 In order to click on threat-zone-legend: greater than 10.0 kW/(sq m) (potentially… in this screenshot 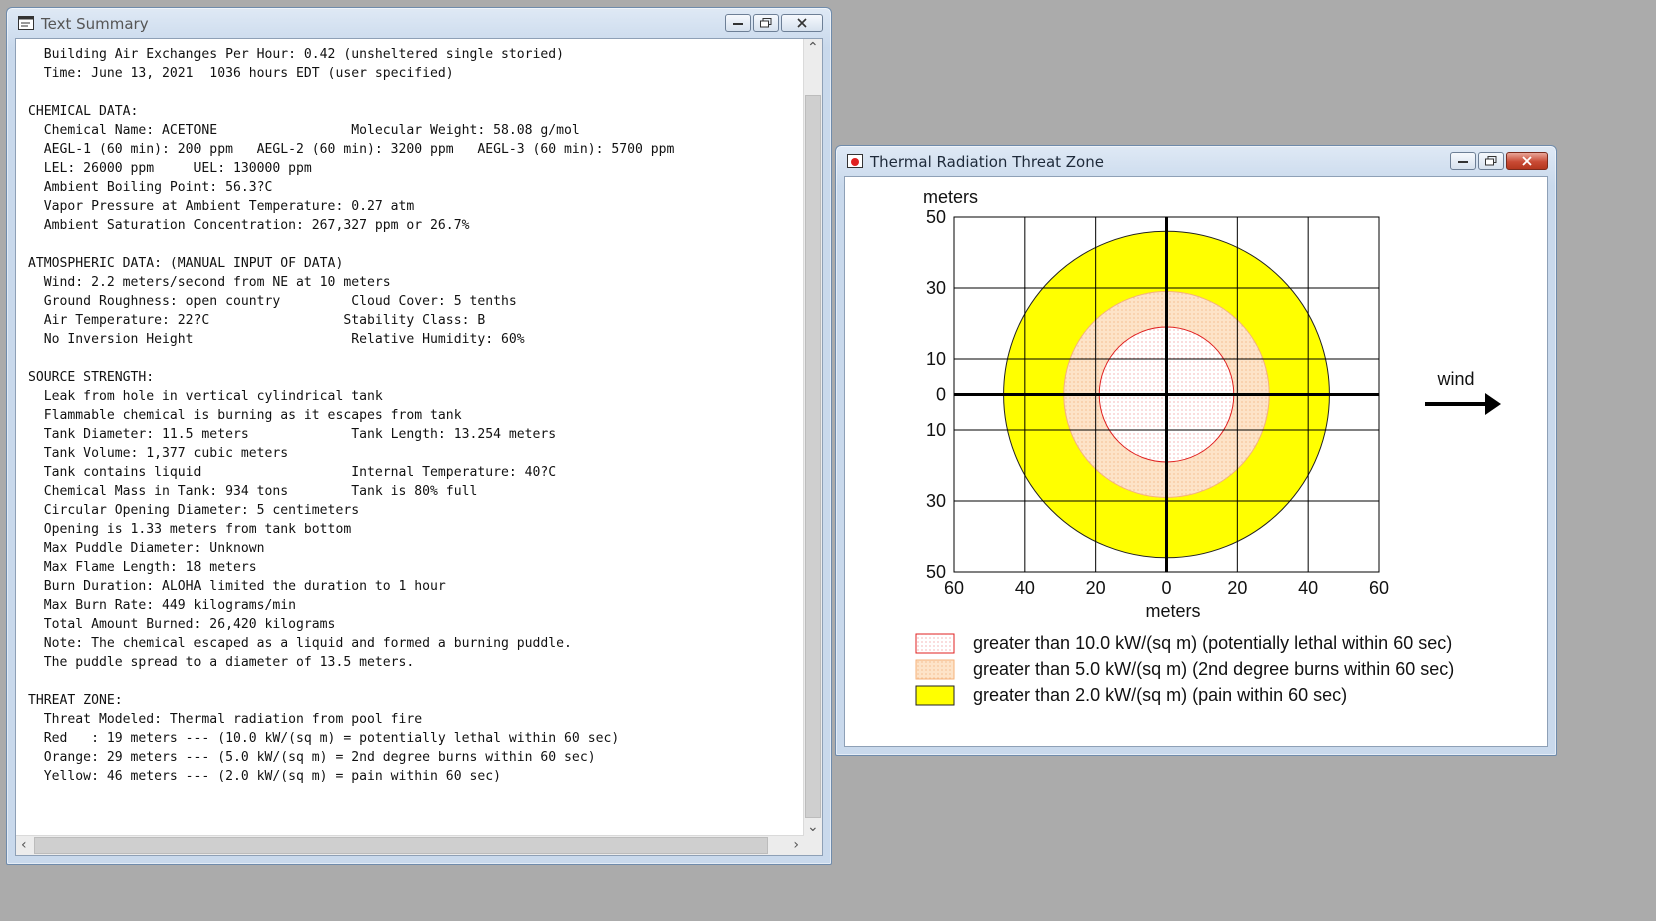, I will do `click(1184, 669)`.